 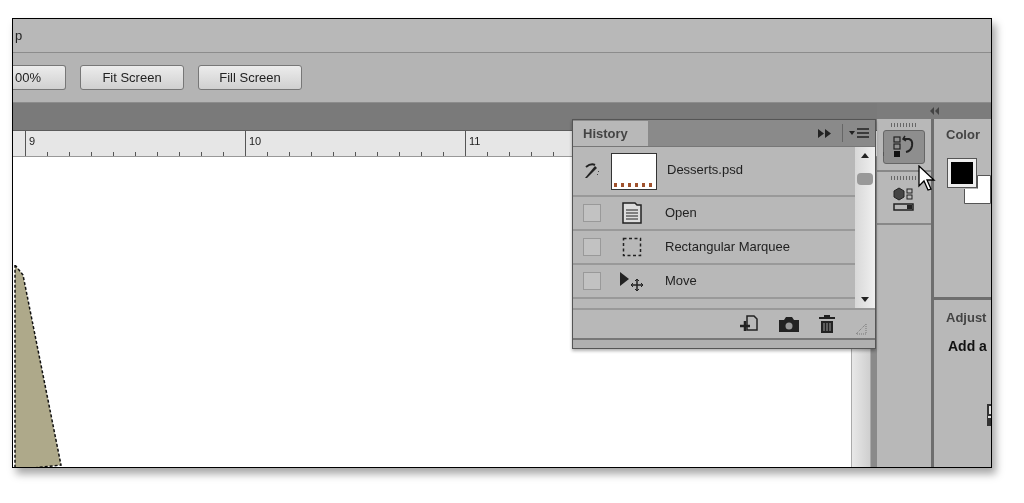 What do you see at coordinates (610, 133) in the screenshot?
I see `panel-tab: History` at bounding box center [610, 133].